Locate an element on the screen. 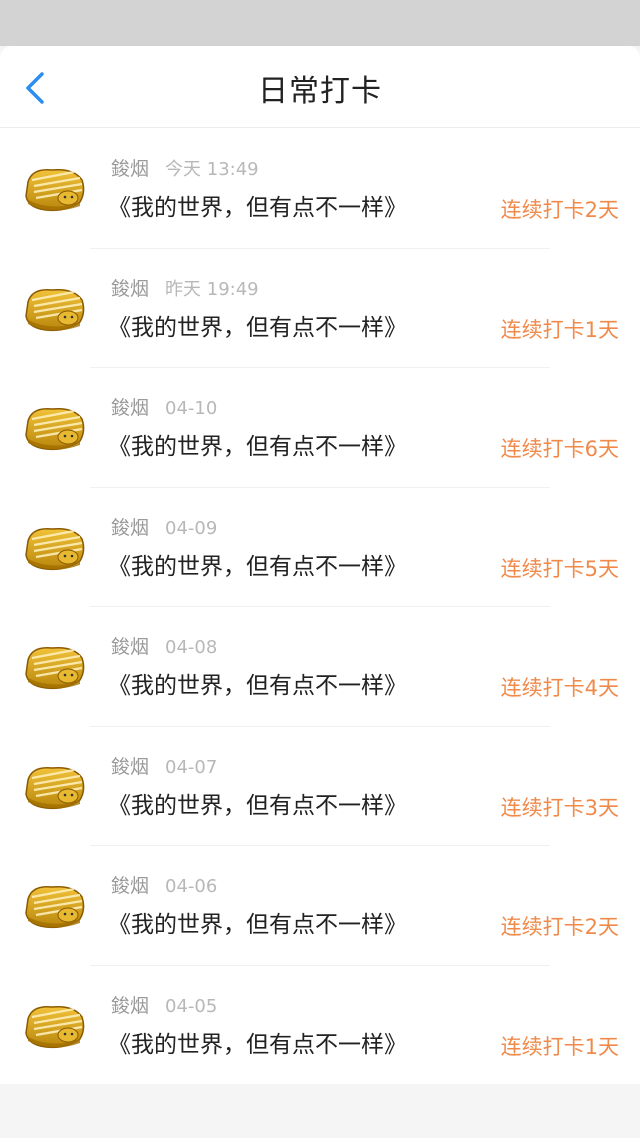 This screenshot has width=640, height=1138. checkin-meta: 鋑烟 04-08 is located at coordinates (164, 645).